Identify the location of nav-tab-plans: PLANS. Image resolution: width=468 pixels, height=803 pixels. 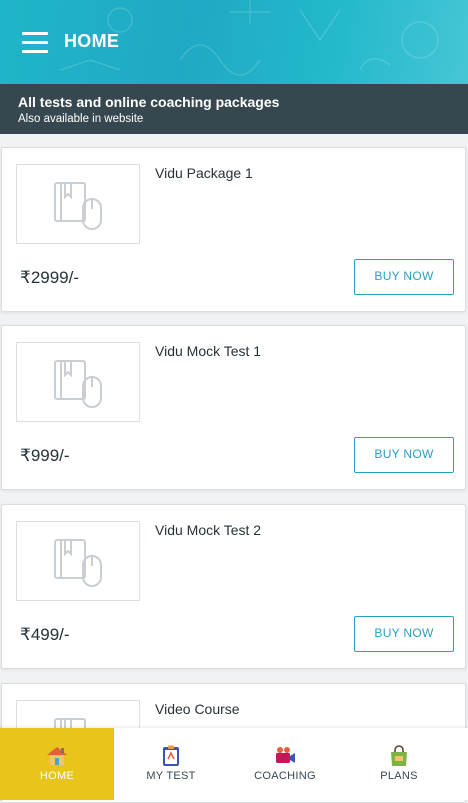
(399, 764).